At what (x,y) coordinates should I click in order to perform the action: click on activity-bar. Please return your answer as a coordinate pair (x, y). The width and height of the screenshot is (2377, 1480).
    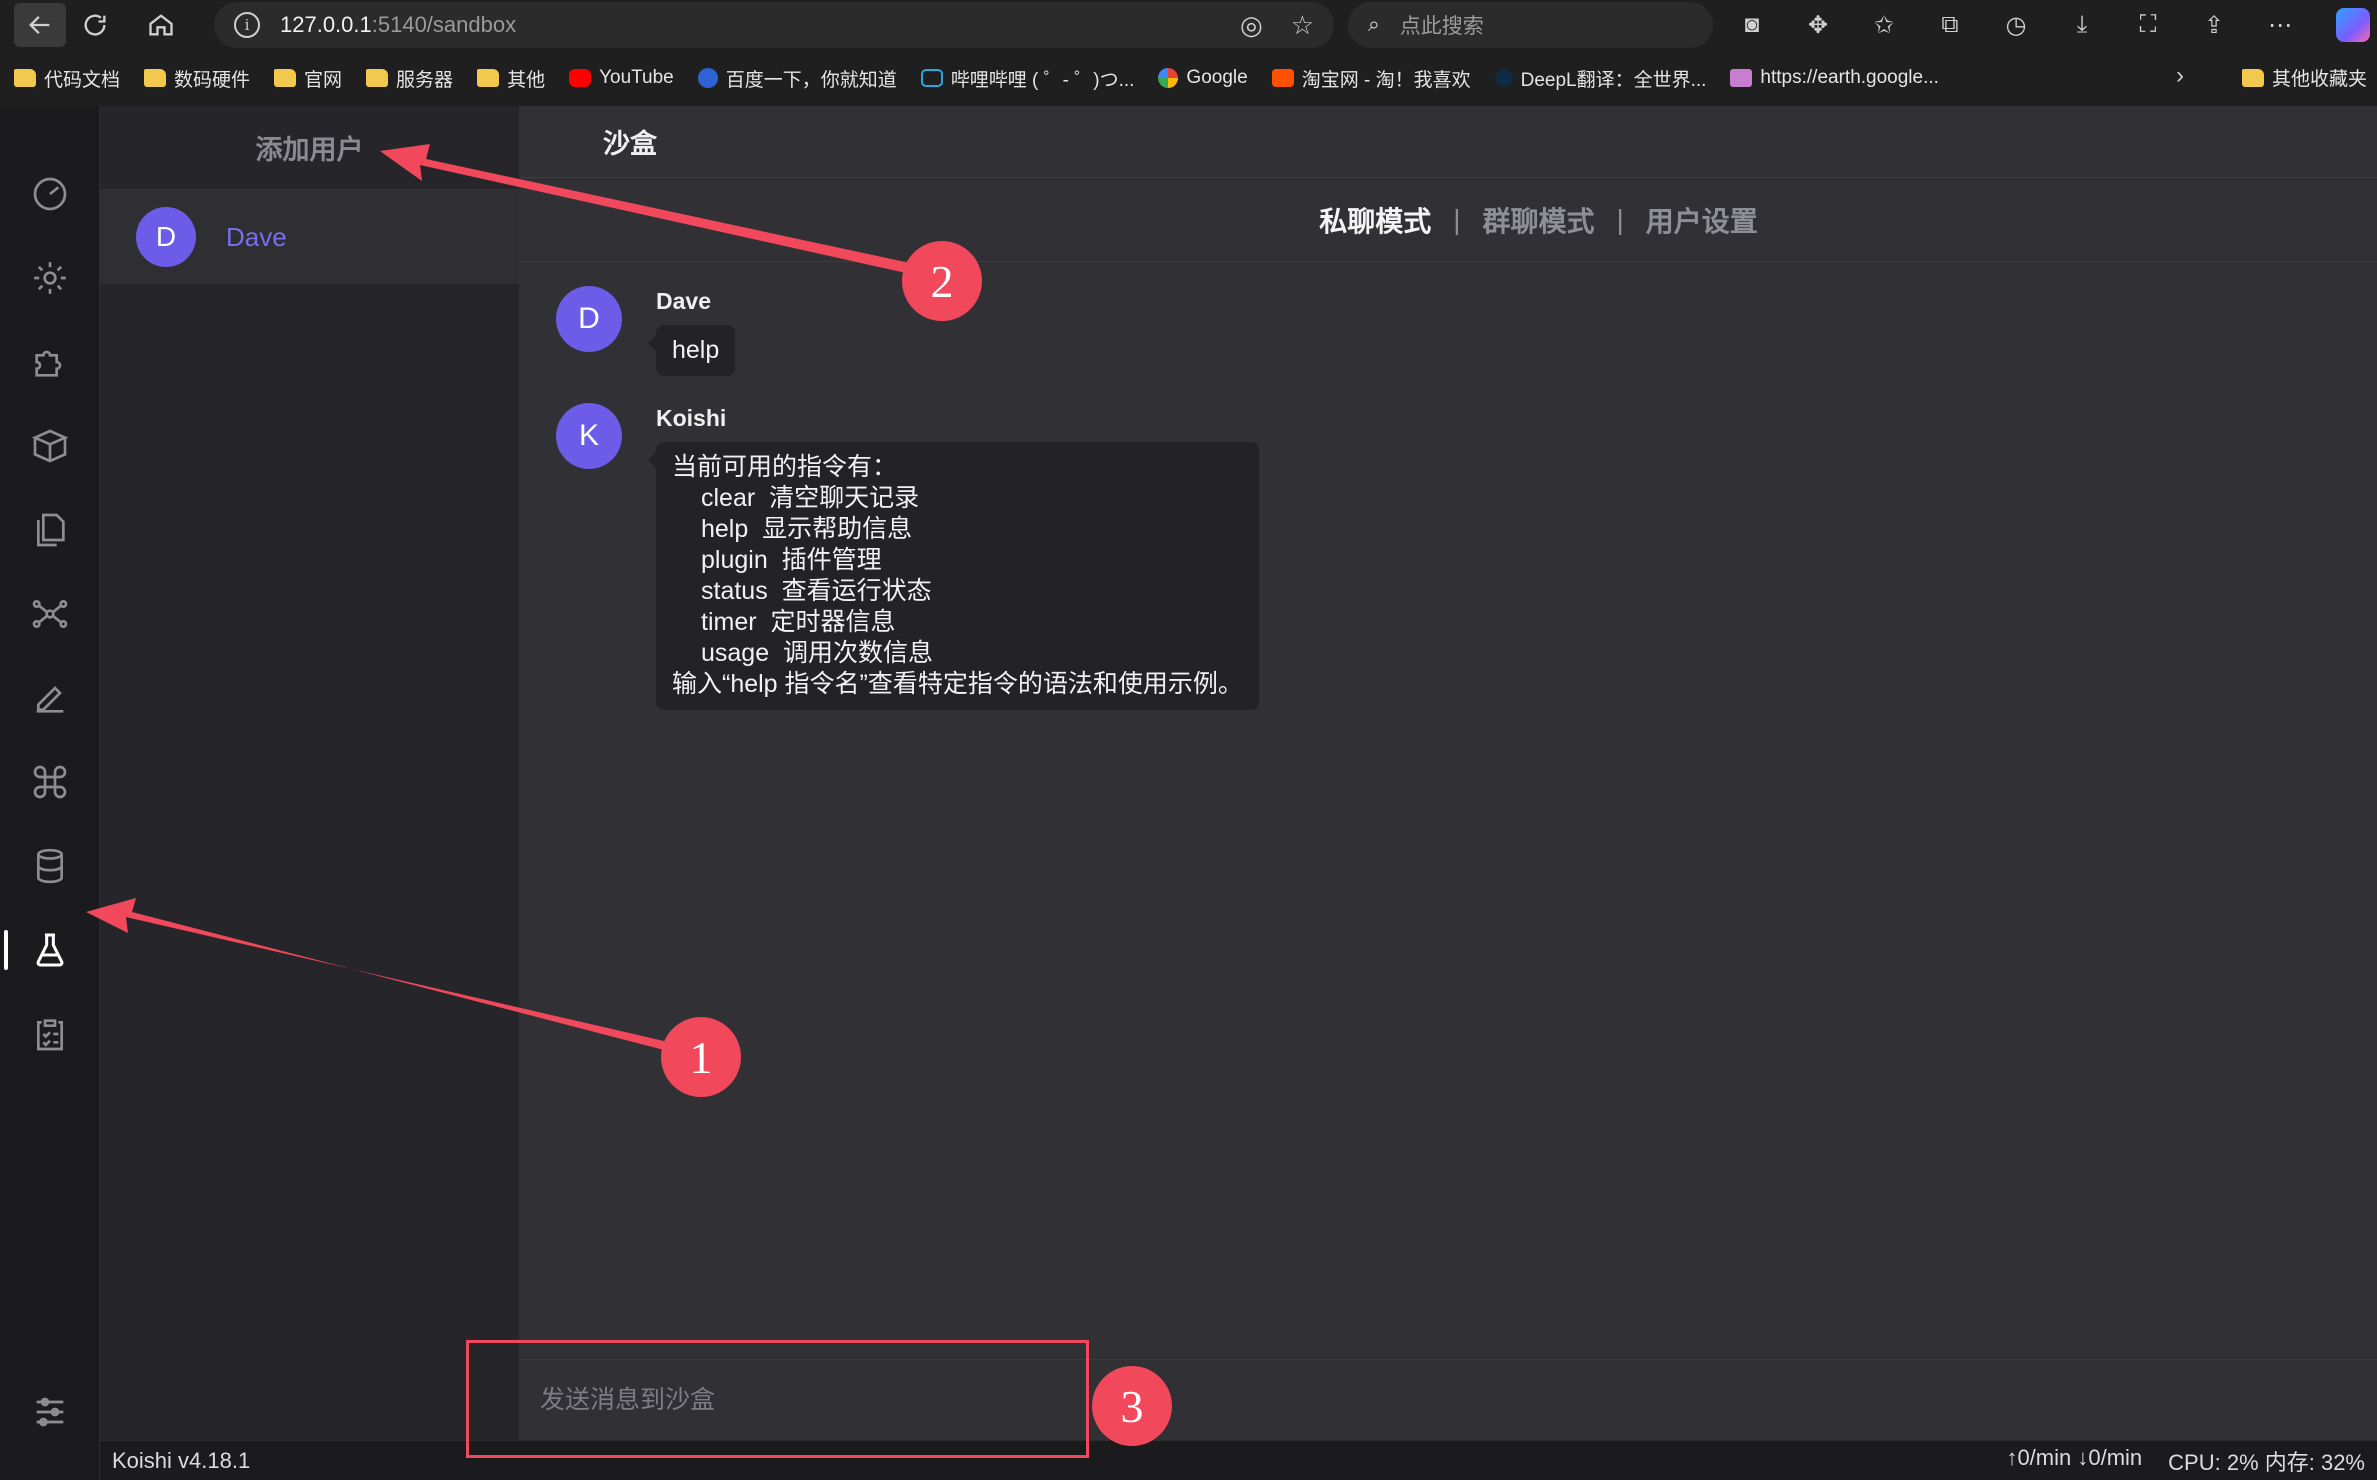
    Looking at the image, I should click on (50, 793).